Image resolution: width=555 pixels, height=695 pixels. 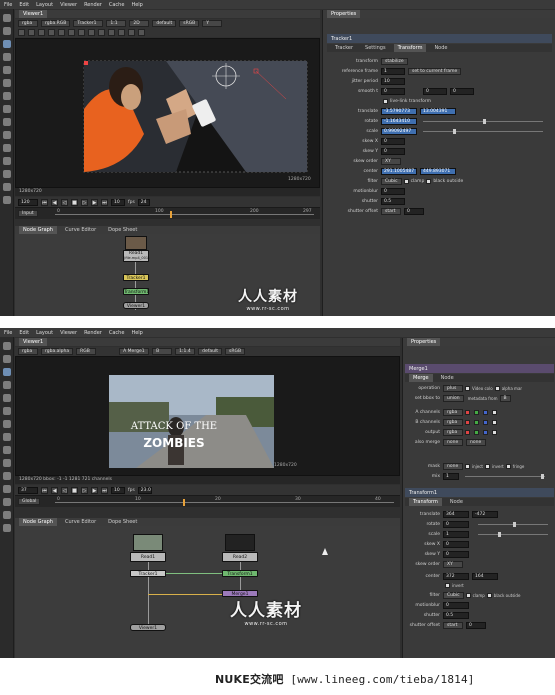 What do you see at coordinates (467, 412) in the screenshot?
I see `a-red-checkbox` at bounding box center [467, 412].